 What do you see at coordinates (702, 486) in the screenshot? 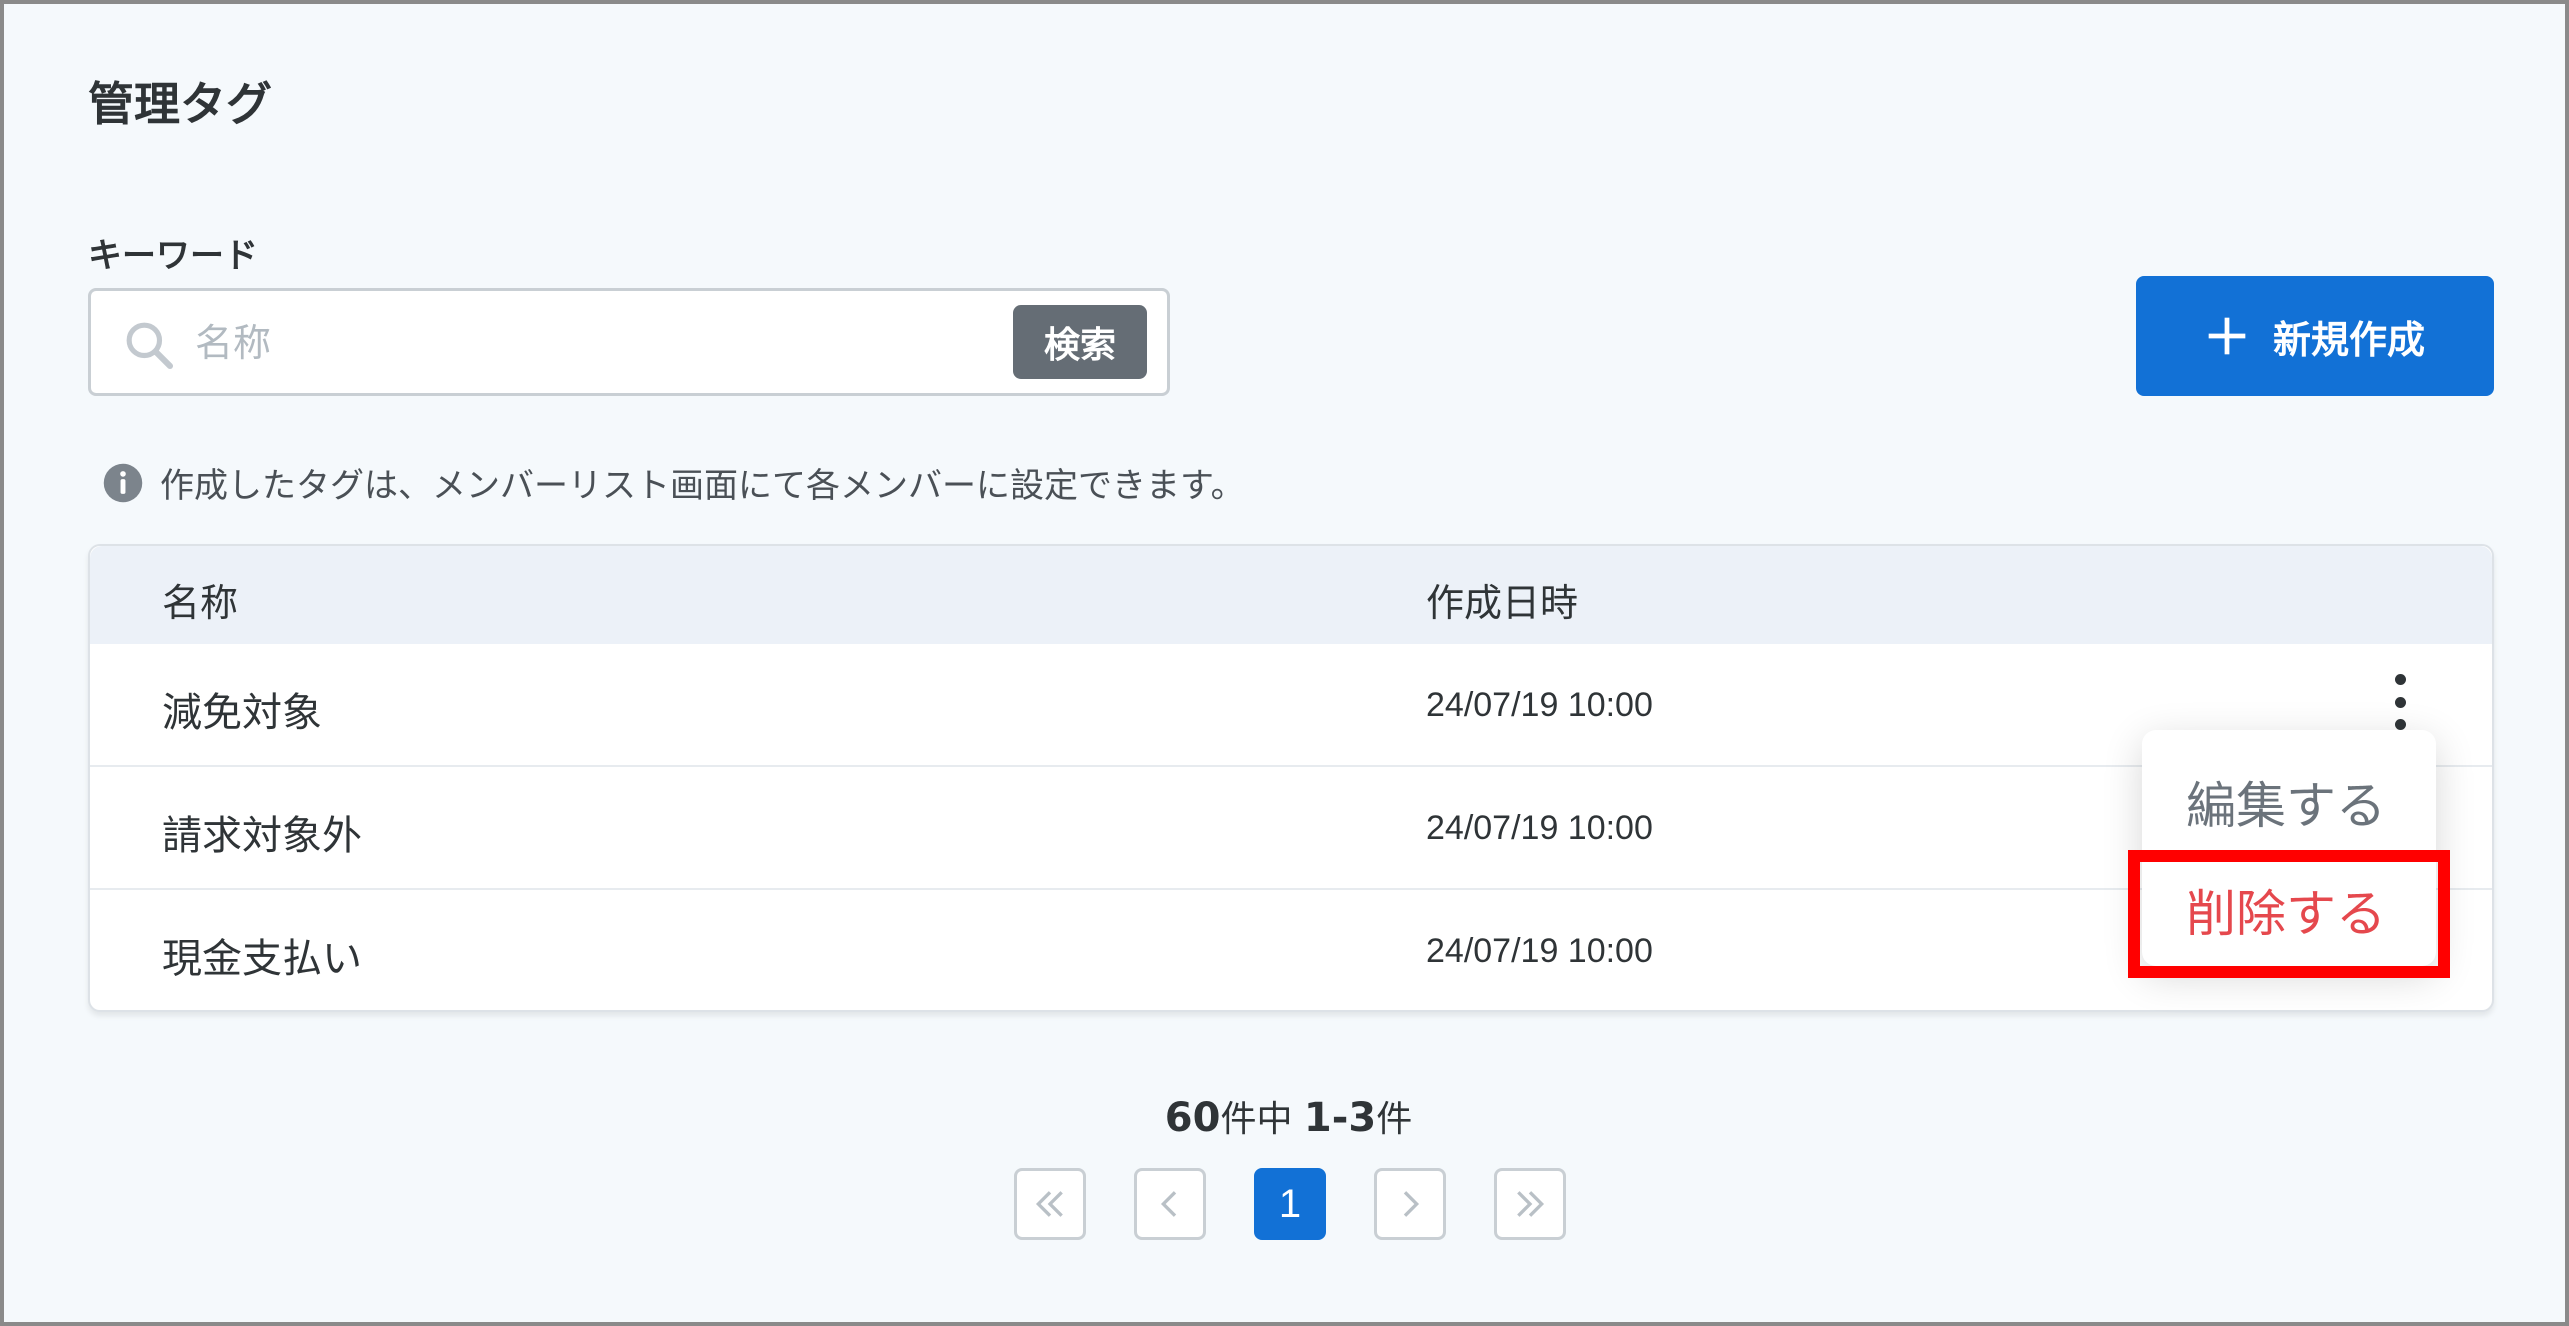
I see `info-text: 作成したタグは、メンバーリスト画面にて各メンバーに設定できます。` at bounding box center [702, 486].